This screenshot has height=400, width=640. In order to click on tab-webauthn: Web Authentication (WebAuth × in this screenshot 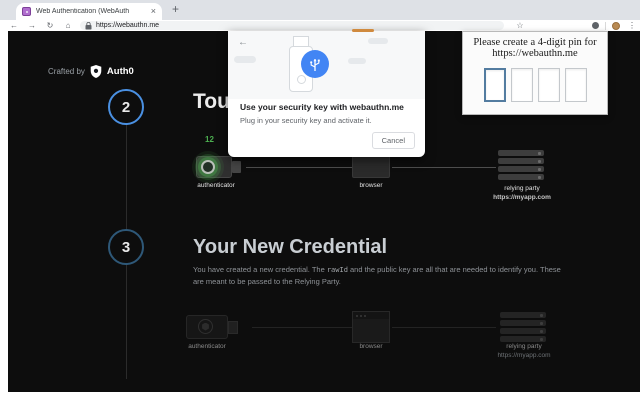, I will do `click(89, 11)`.